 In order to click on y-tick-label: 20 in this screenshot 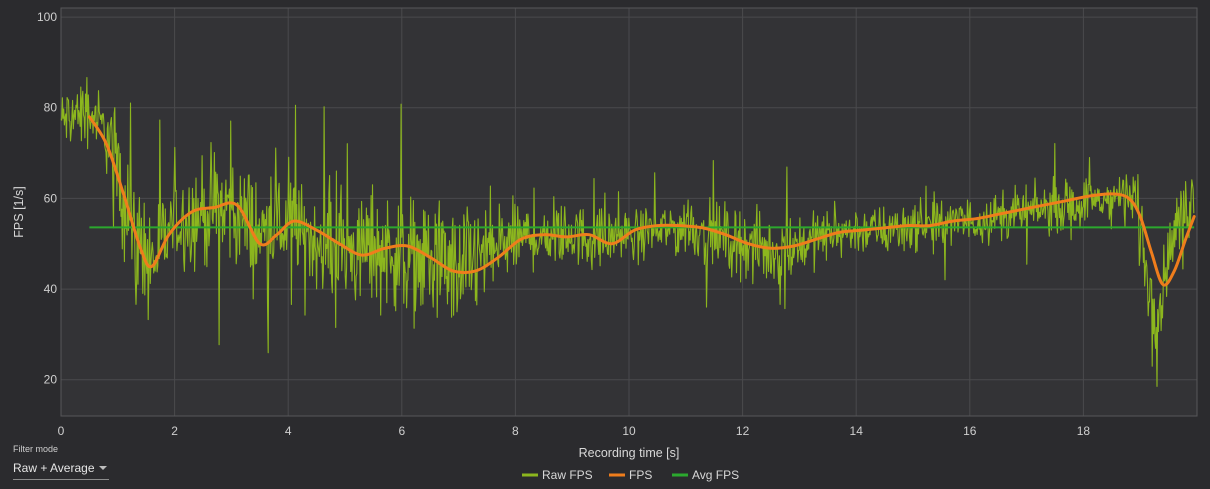, I will do `click(51, 380)`.